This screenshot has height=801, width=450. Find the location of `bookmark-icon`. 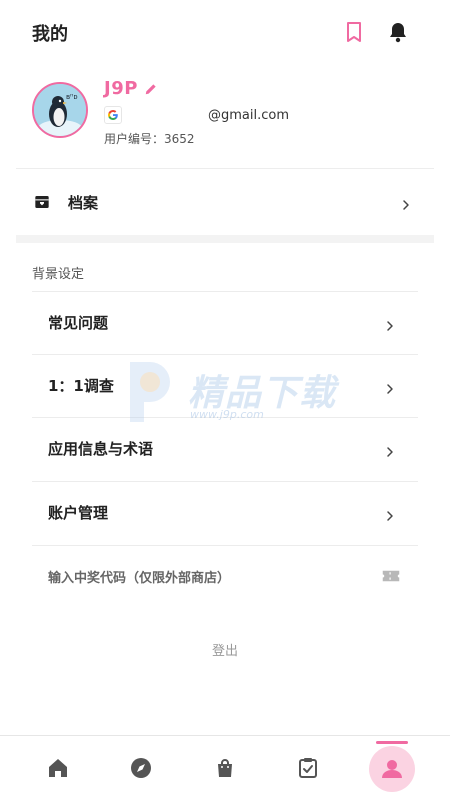

bookmark-icon is located at coordinates (354, 32).